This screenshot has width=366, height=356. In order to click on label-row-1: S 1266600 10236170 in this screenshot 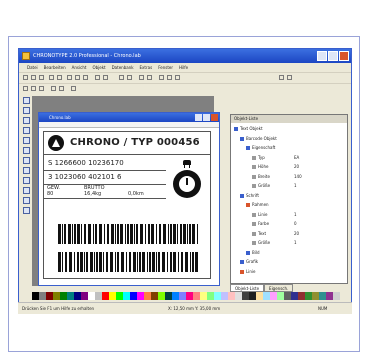, I will do `click(105, 163)`.